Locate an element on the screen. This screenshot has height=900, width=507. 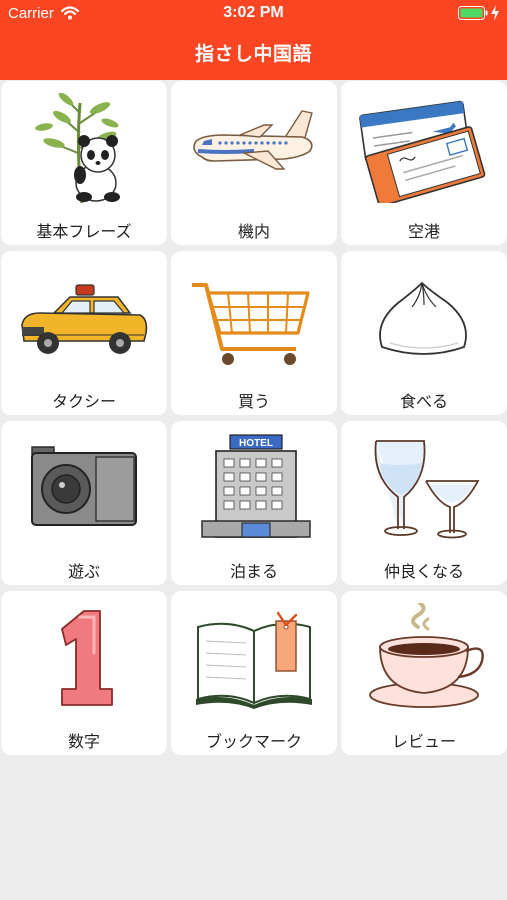
coffee-cup-icon is located at coordinates (426, 655).